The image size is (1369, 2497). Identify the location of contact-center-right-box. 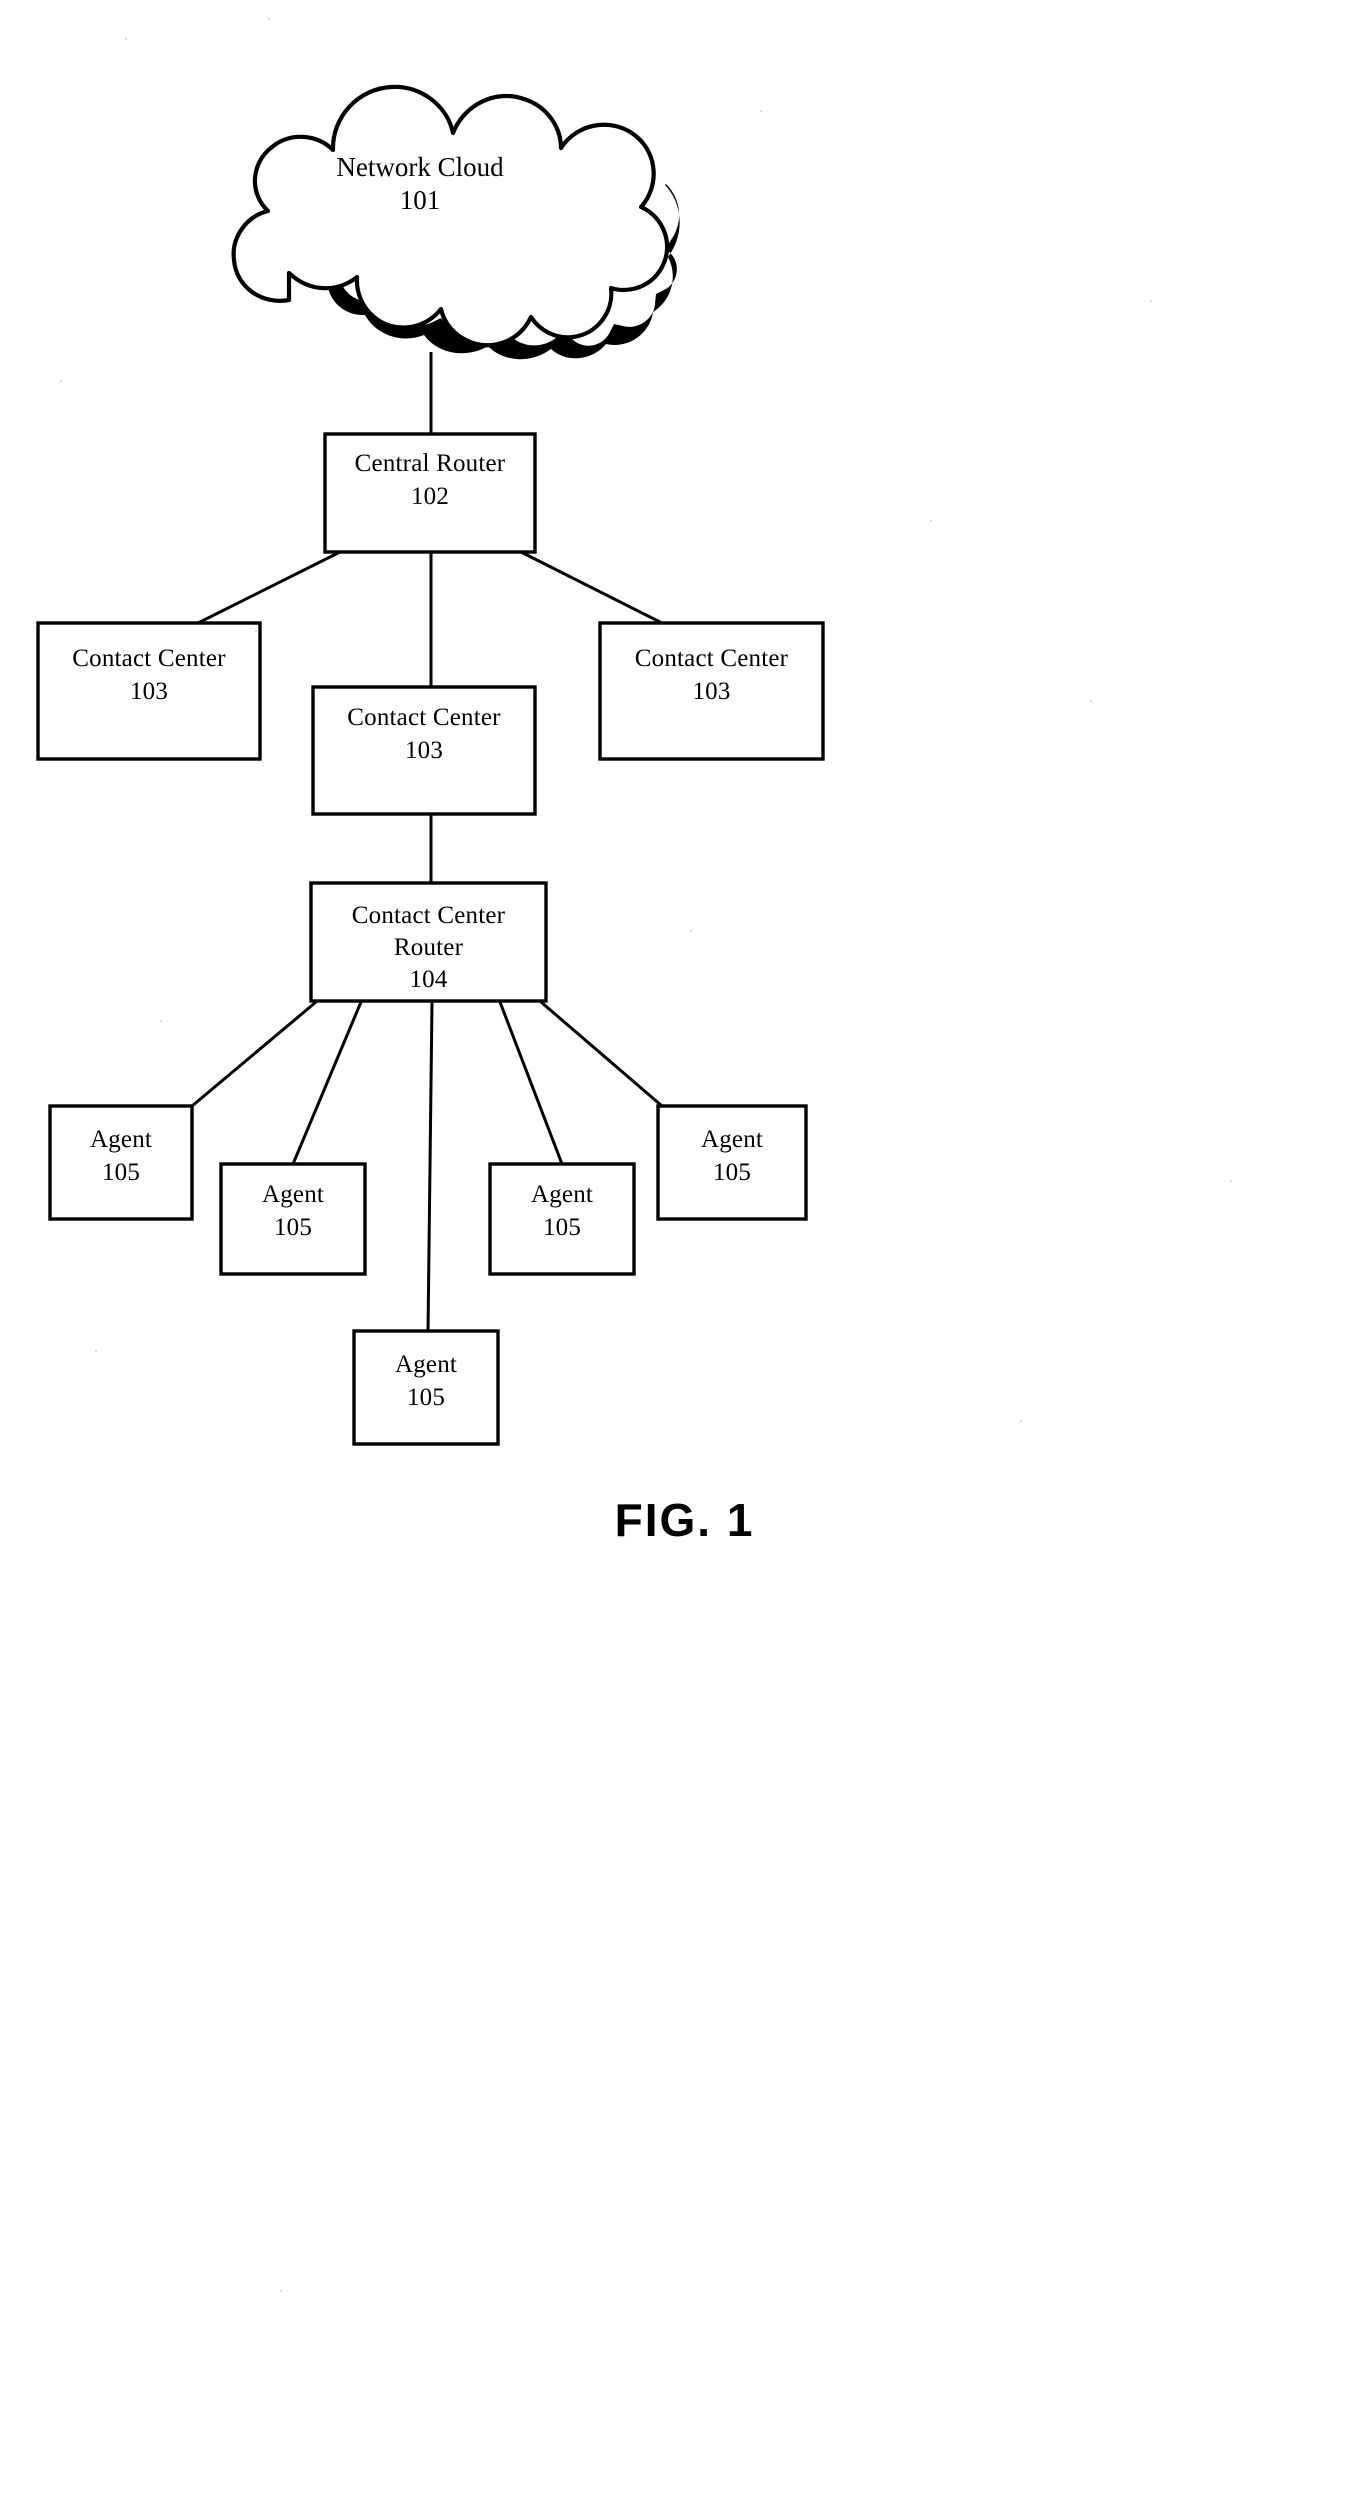
(711, 691).